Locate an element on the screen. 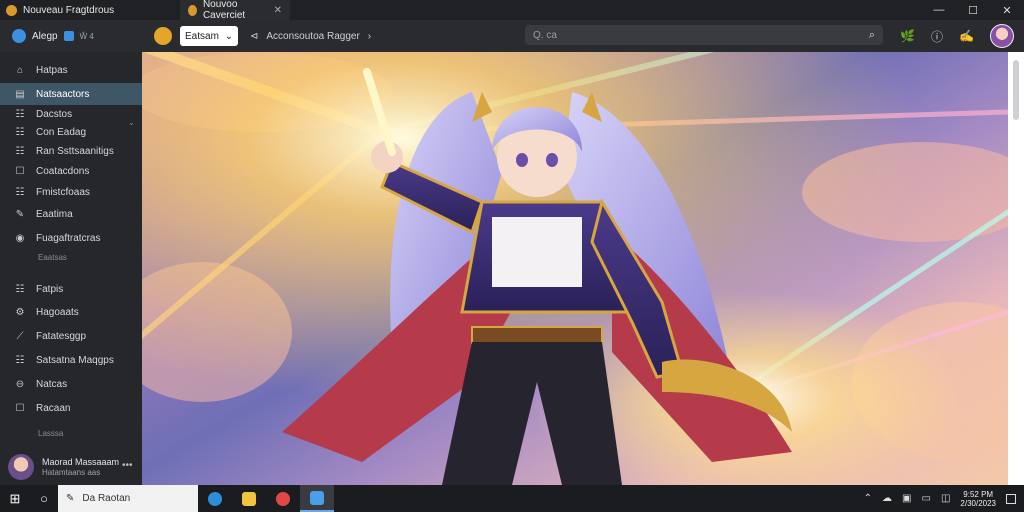  leaf-icon: 🌿 is located at coordinates (907, 36).